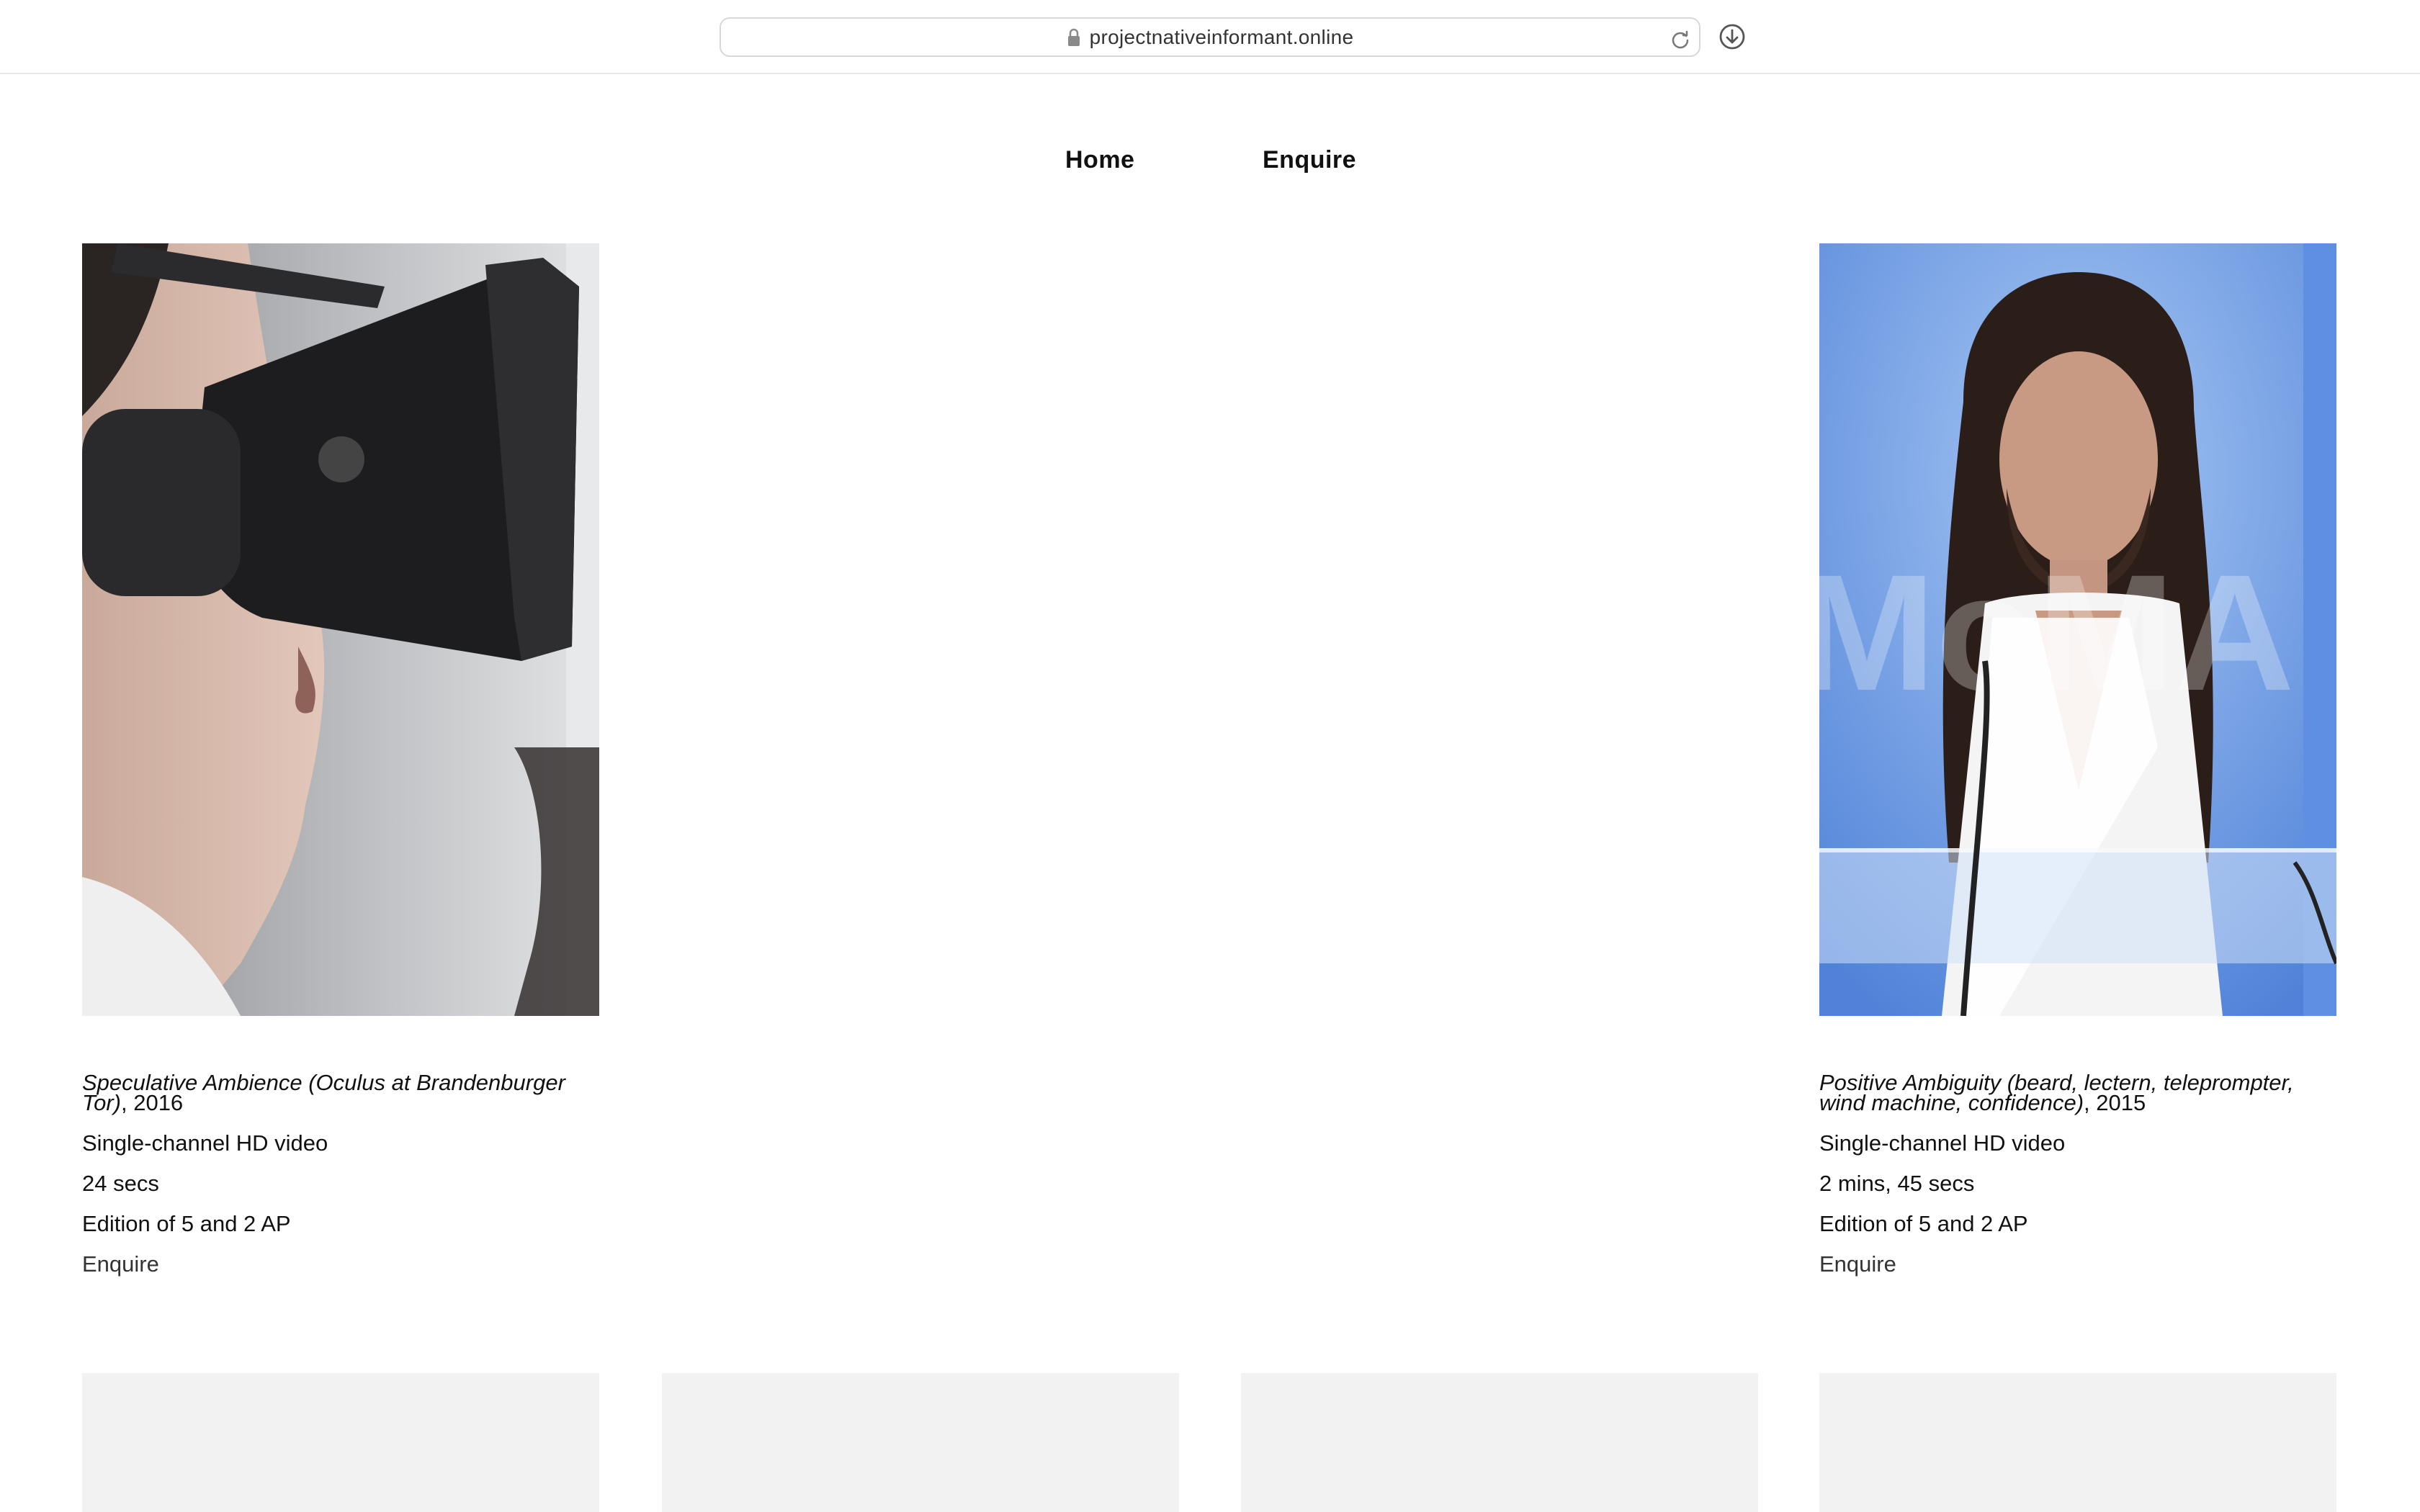 The width and height of the screenshot is (2420, 1512). I want to click on lectern-figure-illustration: MoMA, so click(2077, 629).